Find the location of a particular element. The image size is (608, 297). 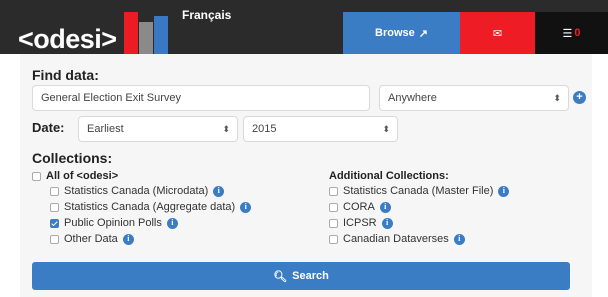

search-button: 🔍︎ Search is located at coordinates (301, 276).